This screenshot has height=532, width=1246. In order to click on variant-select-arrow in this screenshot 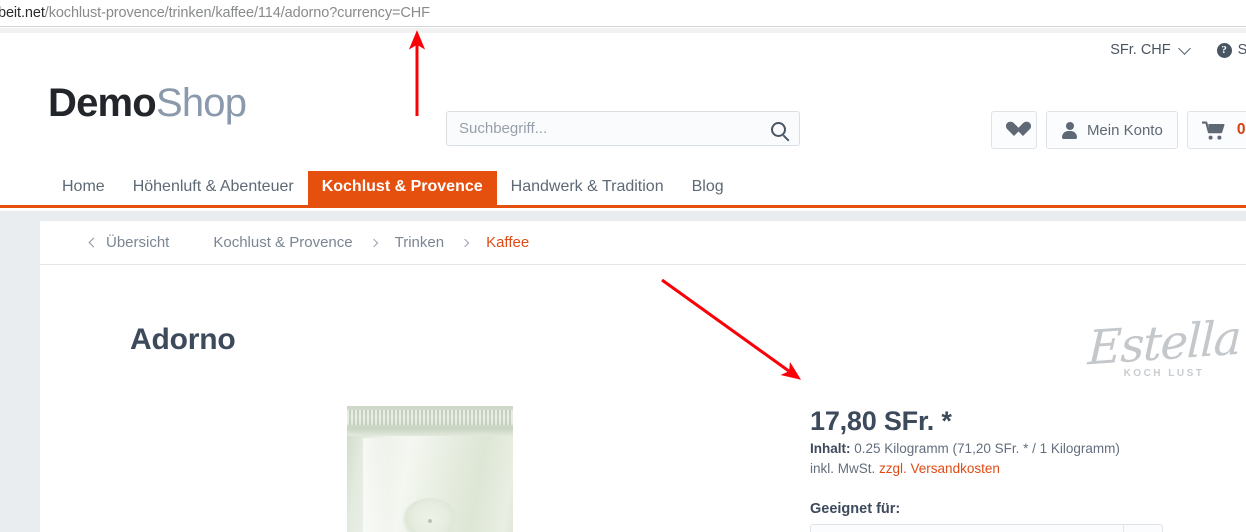, I will do `click(1142, 528)`.